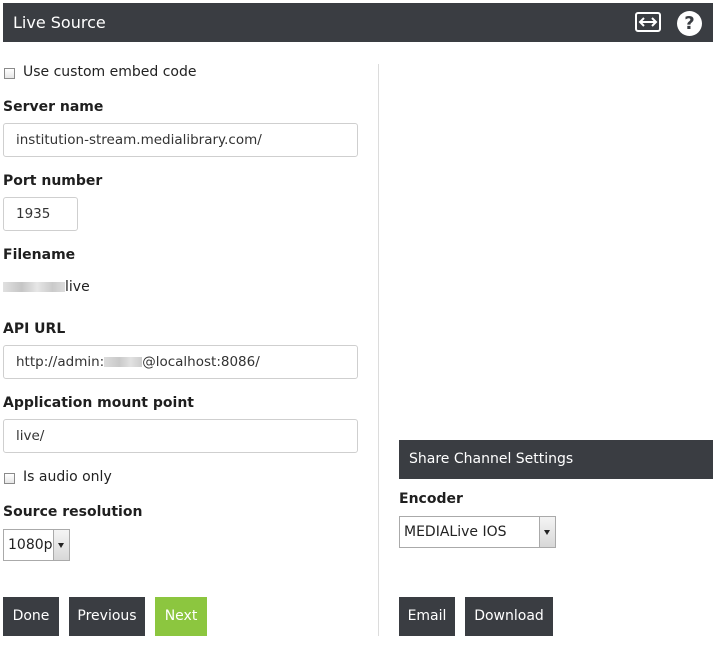 The height and width of the screenshot is (645, 719). Describe the element at coordinates (556, 459) in the screenshot. I see `share-channel-header: Share Channel Settings` at that location.